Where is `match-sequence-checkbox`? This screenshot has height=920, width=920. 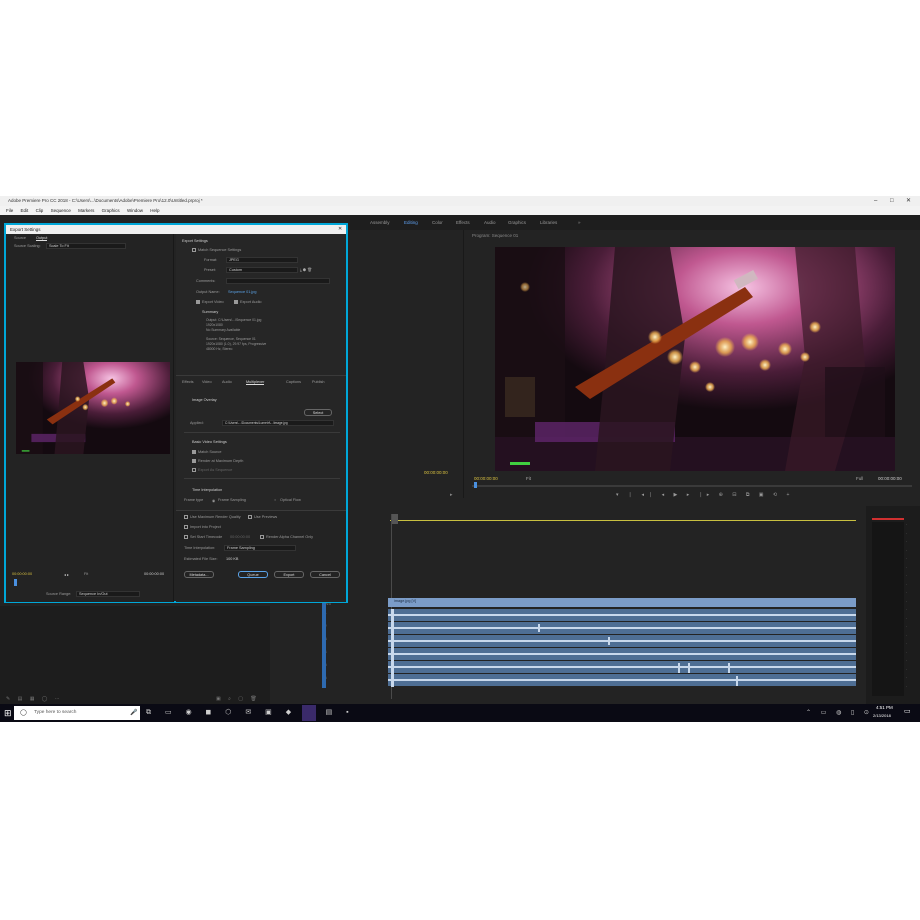
match-sequence-checkbox is located at coordinates (194, 250).